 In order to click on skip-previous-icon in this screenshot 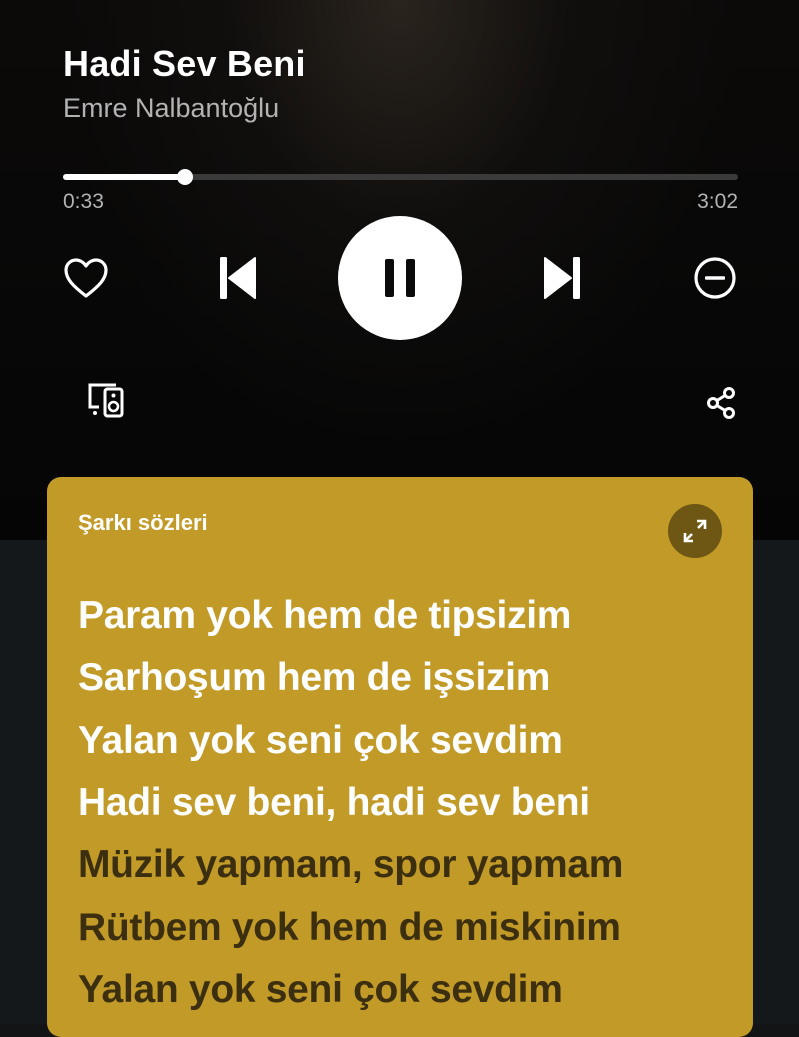, I will do `click(238, 278)`.